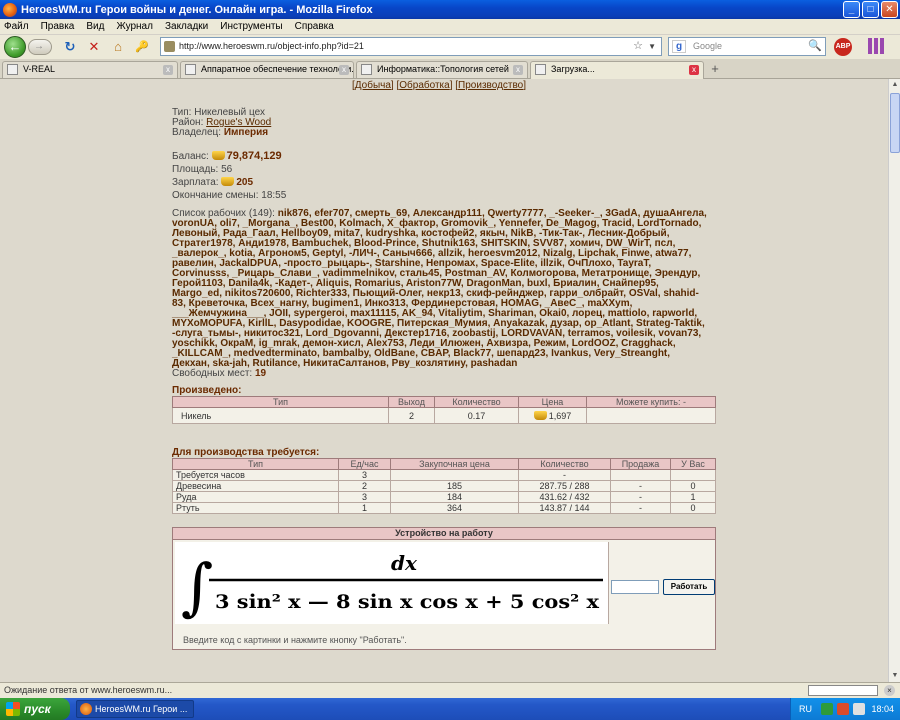  Describe the element at coordinates (552, 402) in the screenshot. I see `col-price: Цена` at that location.